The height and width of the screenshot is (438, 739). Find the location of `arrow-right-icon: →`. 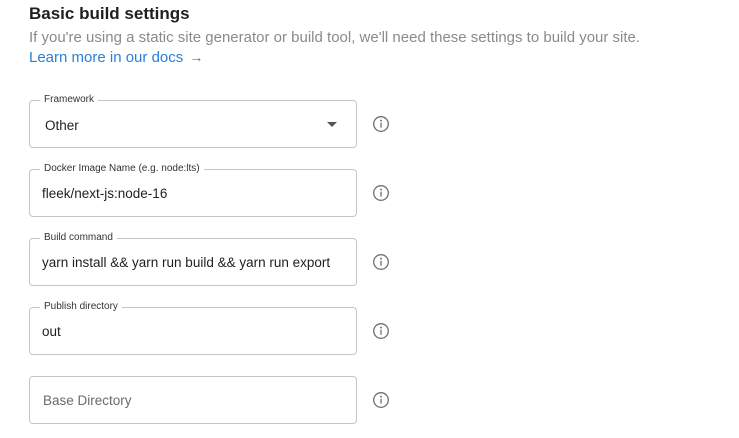

arrow-right-icon: → is located at coordinates (196, 57).